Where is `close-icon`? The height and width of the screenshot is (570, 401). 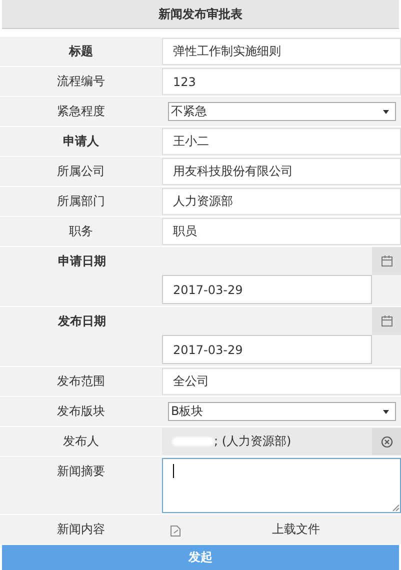 close-icon is located at coordinates (386, 442).